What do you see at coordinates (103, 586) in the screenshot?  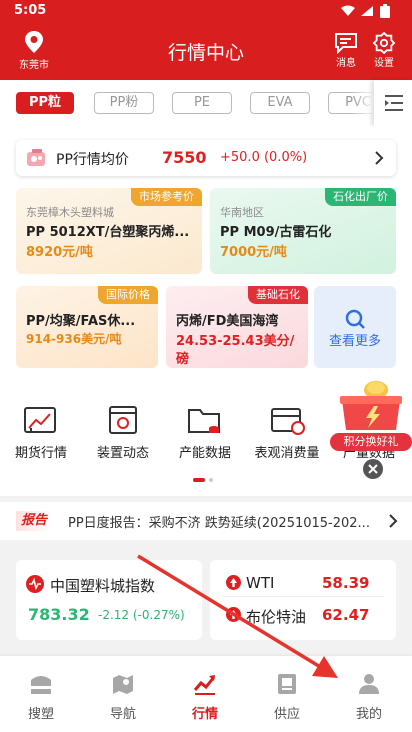 I see `index-name: 中国塑料城指数` at bounding box center [103, 586].